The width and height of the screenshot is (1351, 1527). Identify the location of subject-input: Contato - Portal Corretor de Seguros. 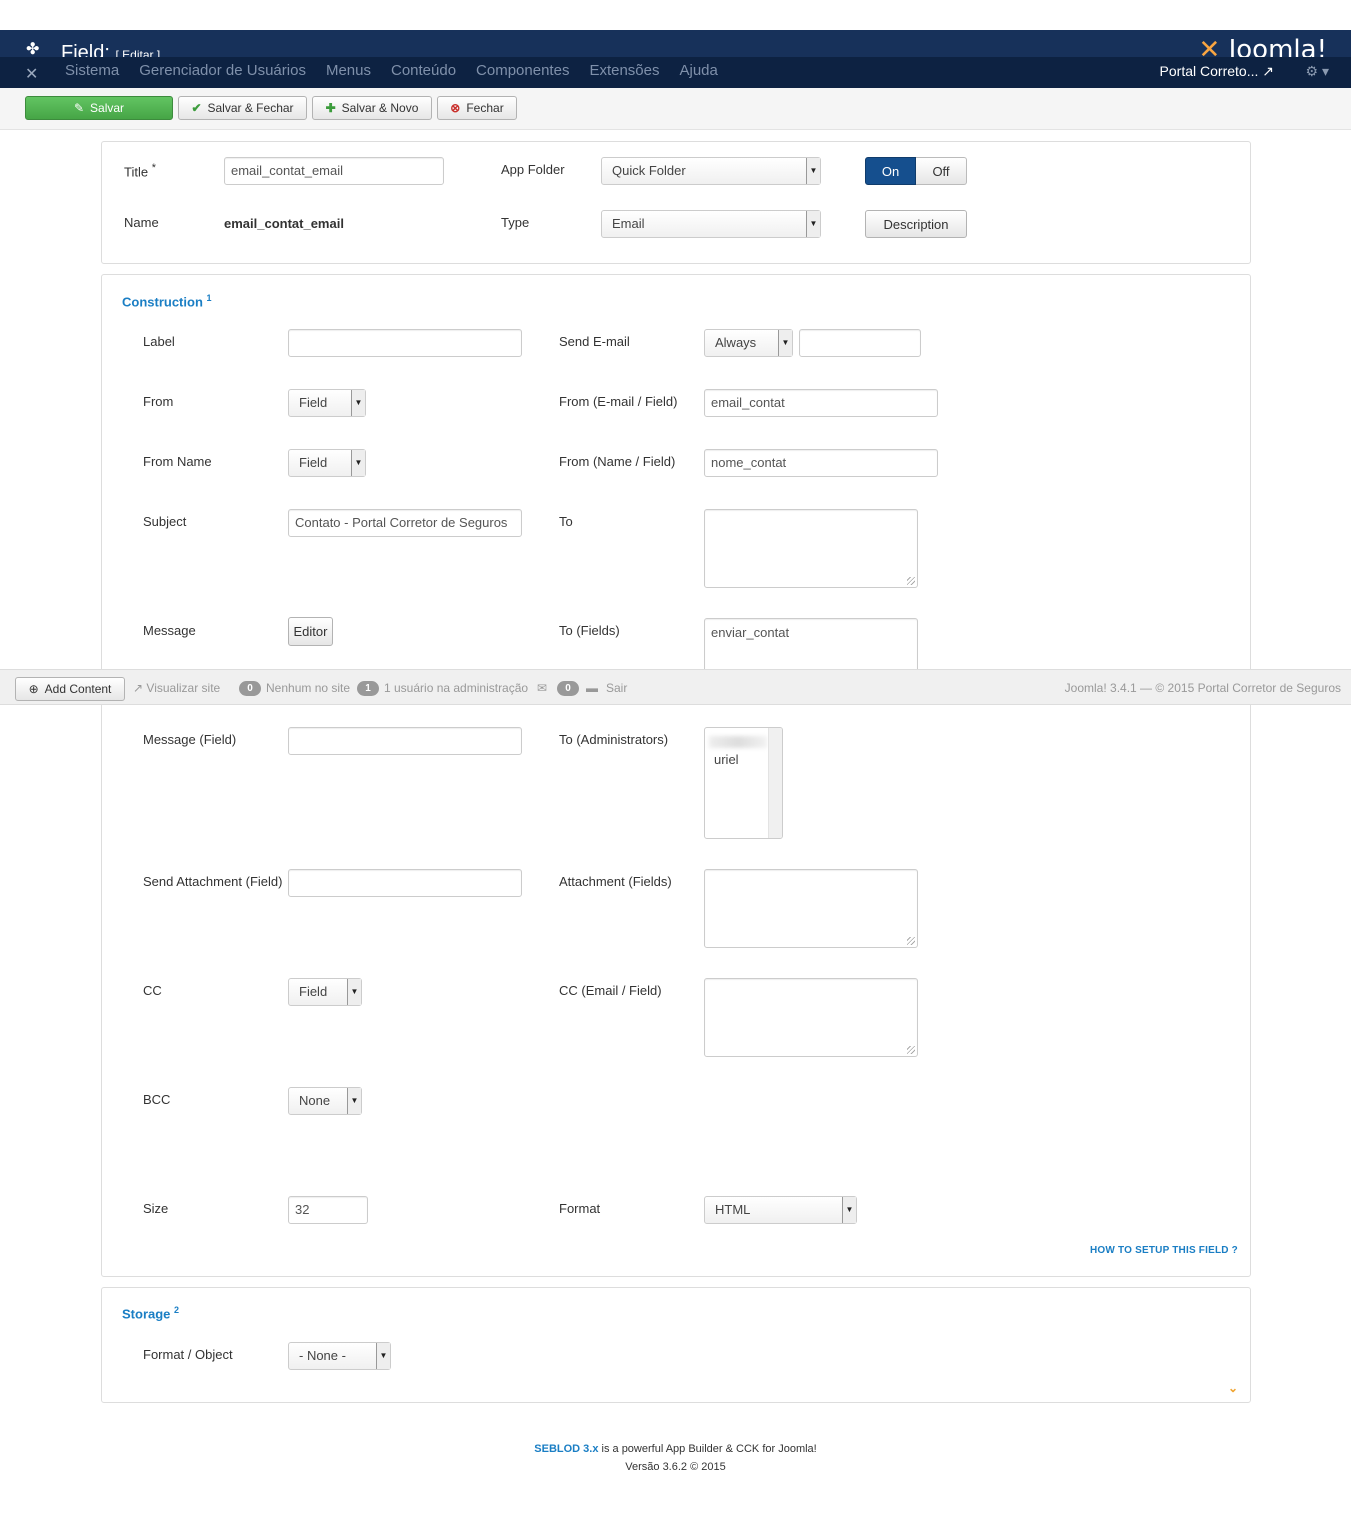
(405, 523).